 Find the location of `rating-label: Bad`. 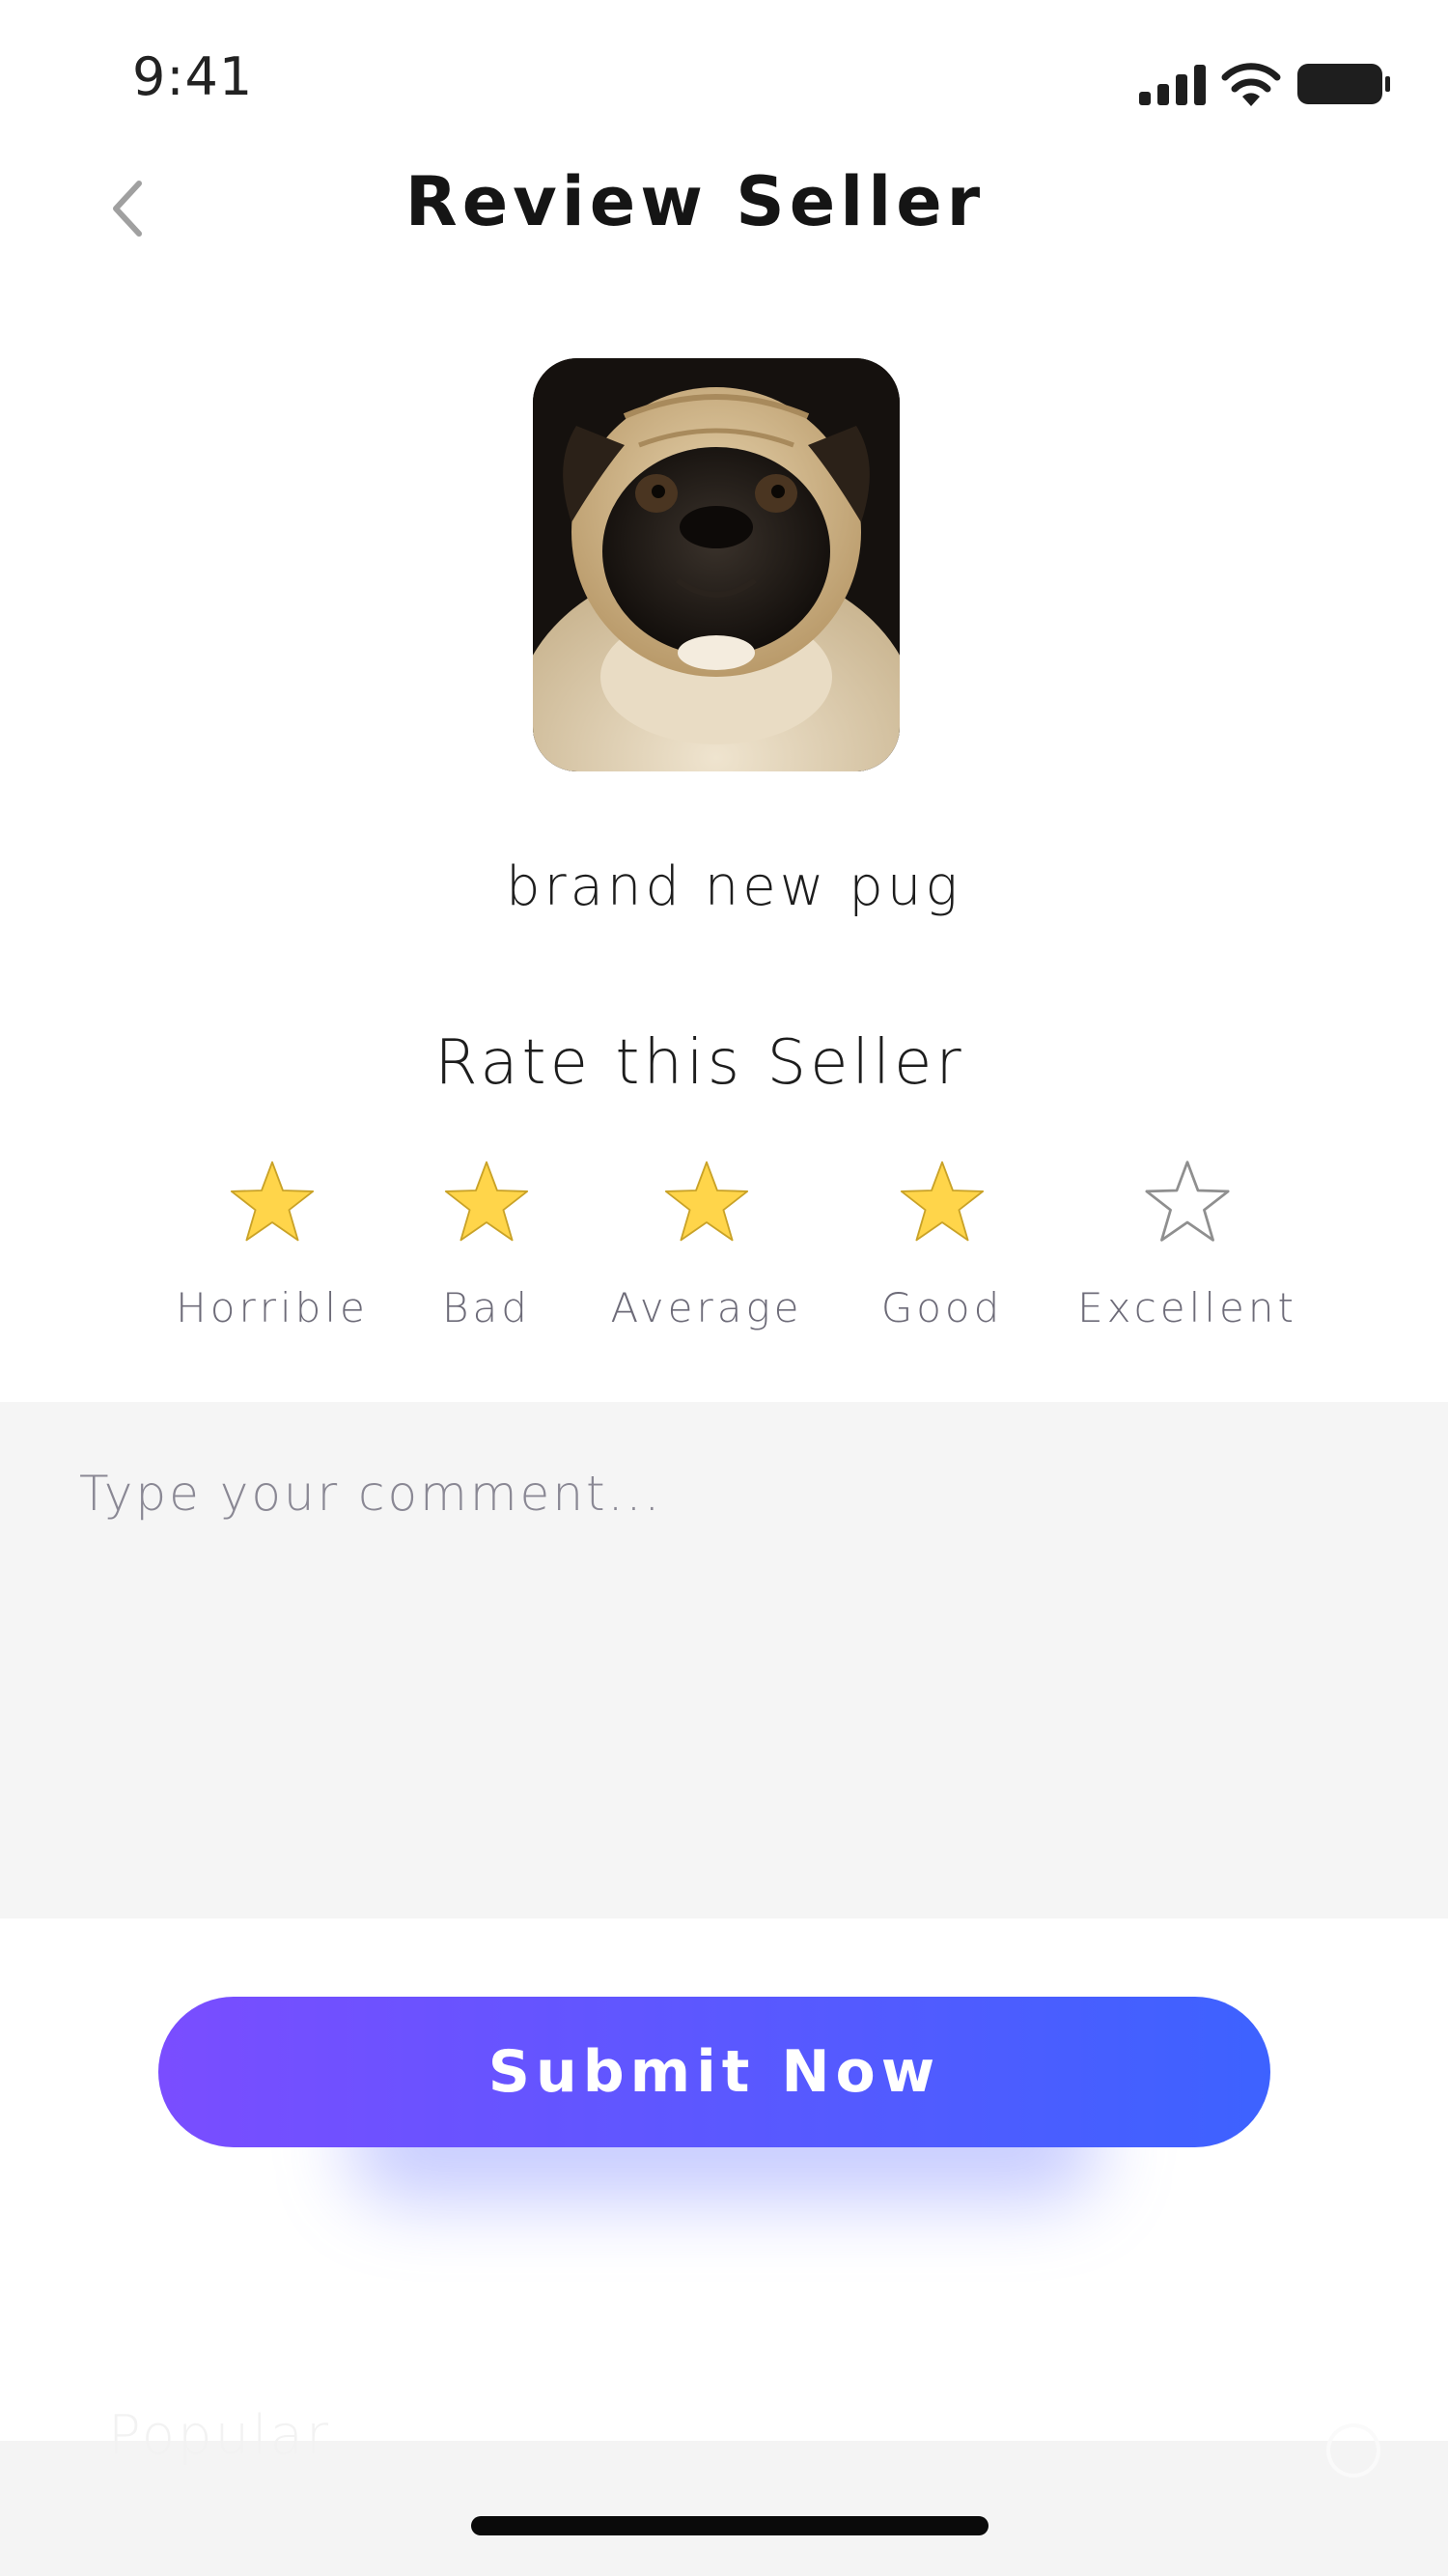

rating-label: Bad is located at coordinates (487, 1308).